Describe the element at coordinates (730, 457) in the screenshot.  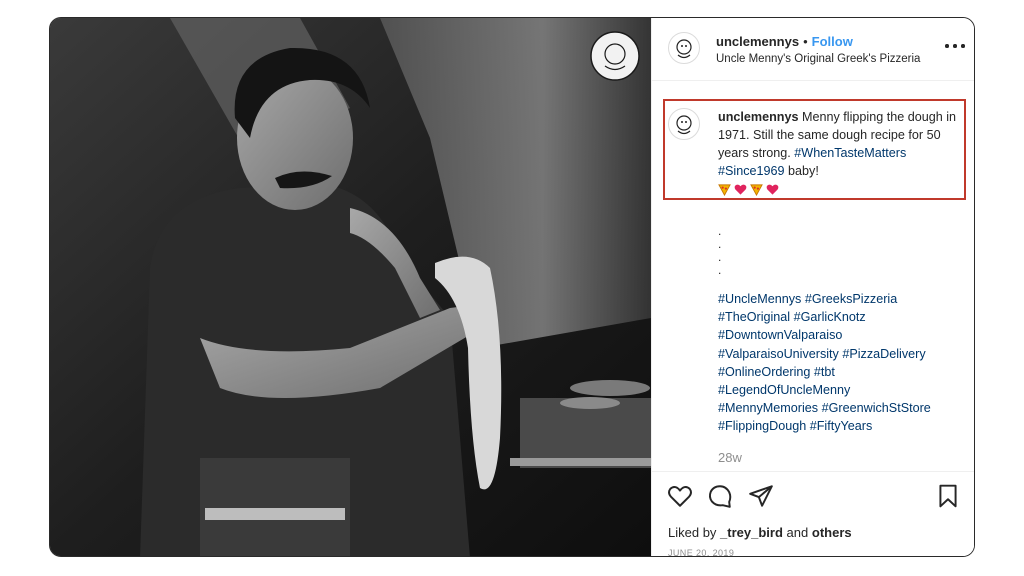
I see `comment-timestamp: 28w` at that location.